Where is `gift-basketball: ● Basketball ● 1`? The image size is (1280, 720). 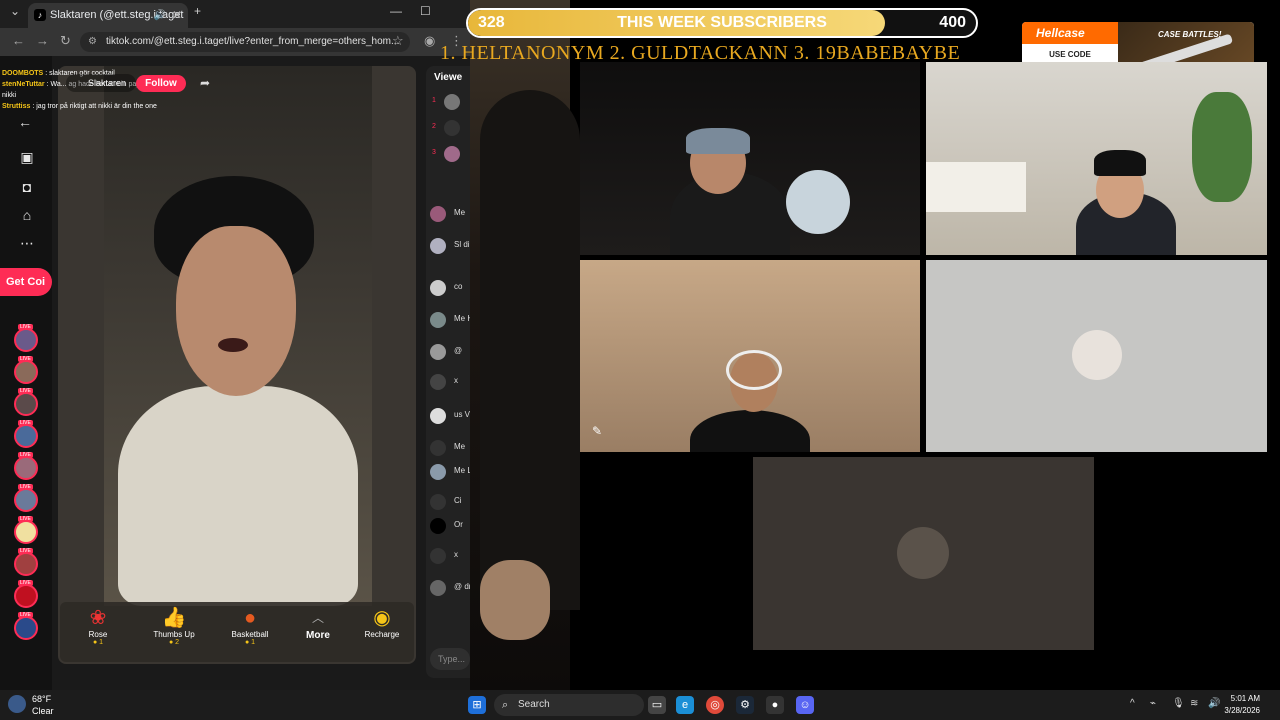 gift-basketball: ● Basketball ● 1 is located at coordinates (250, 626).